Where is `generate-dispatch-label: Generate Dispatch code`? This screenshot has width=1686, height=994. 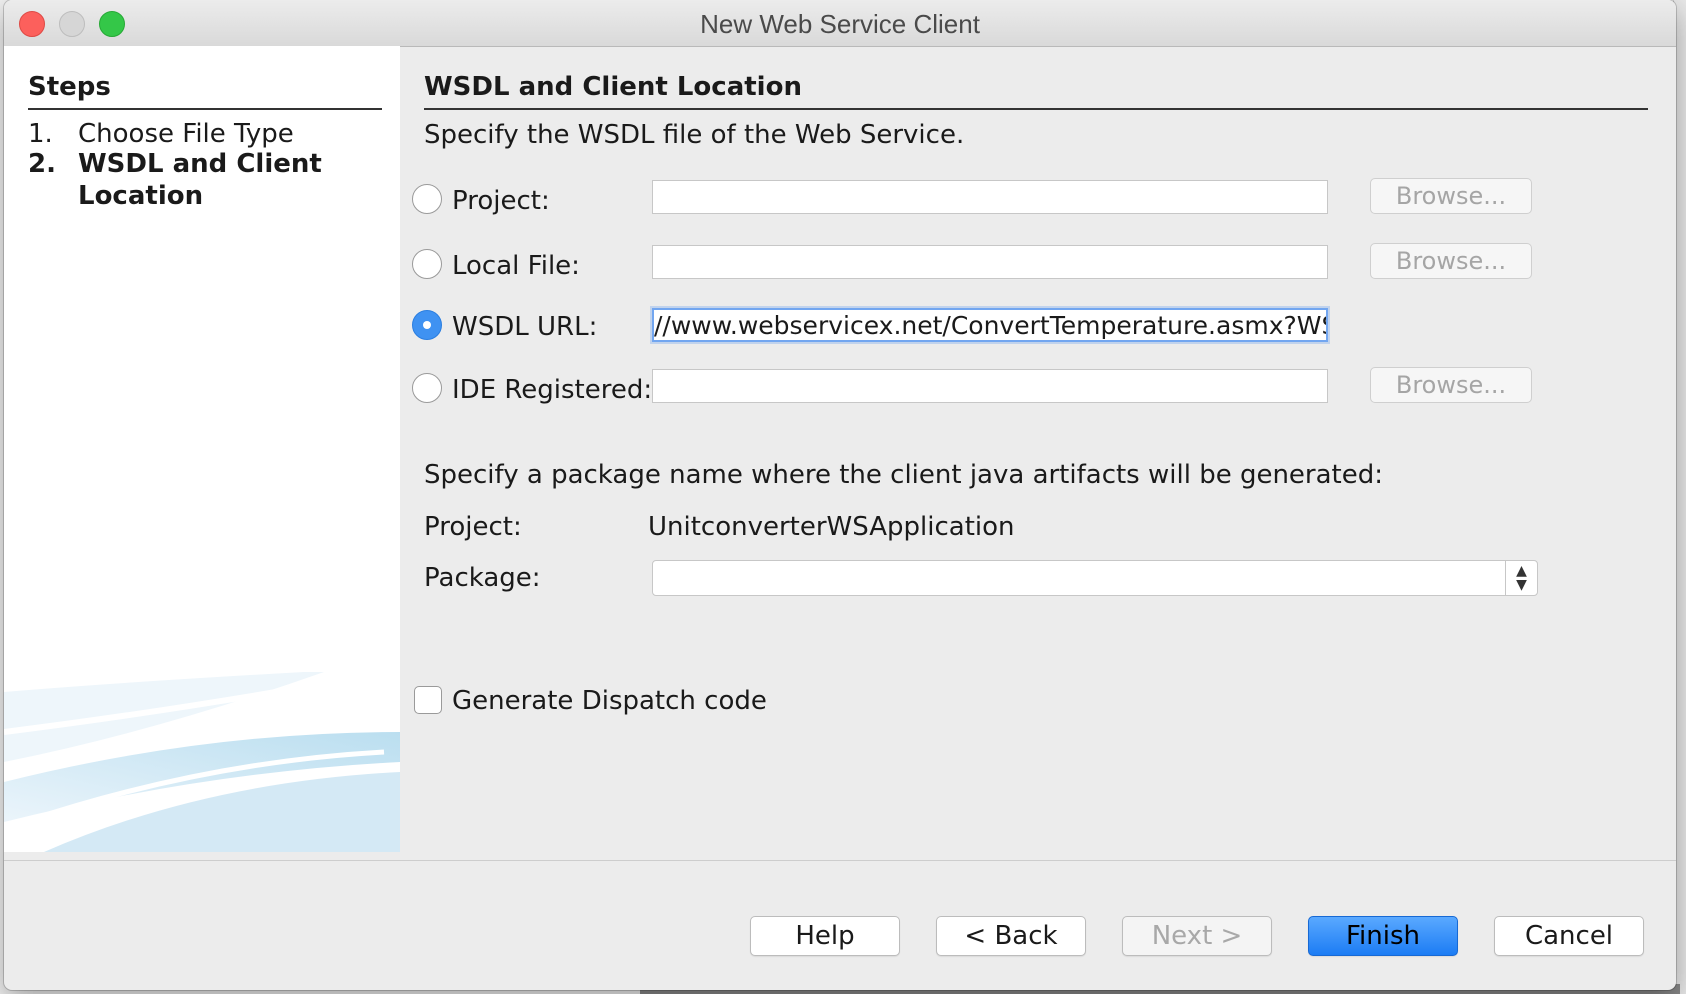
generate-dispatch-label: Generate Dispatch code is located at coordinates (609, 701).